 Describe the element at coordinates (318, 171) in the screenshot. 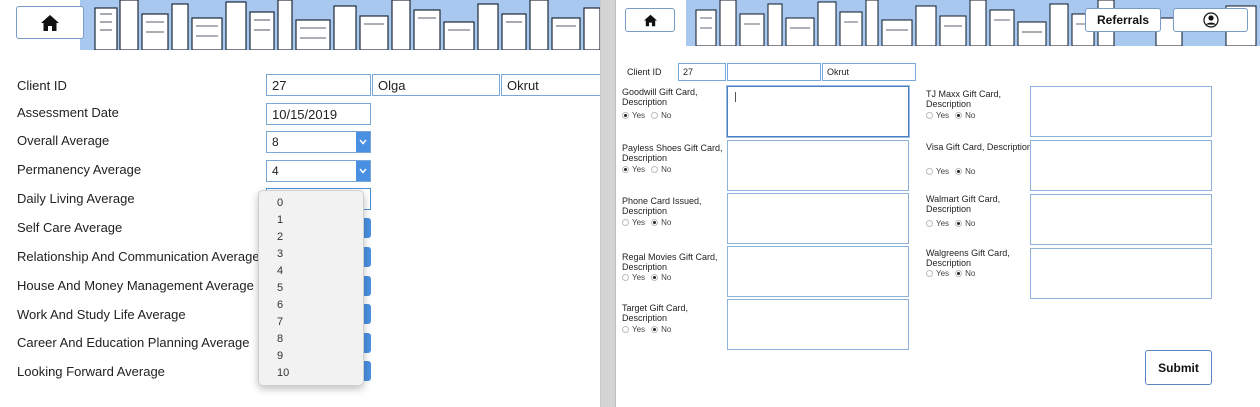

I see `permanency-average-select: 4` at that location.